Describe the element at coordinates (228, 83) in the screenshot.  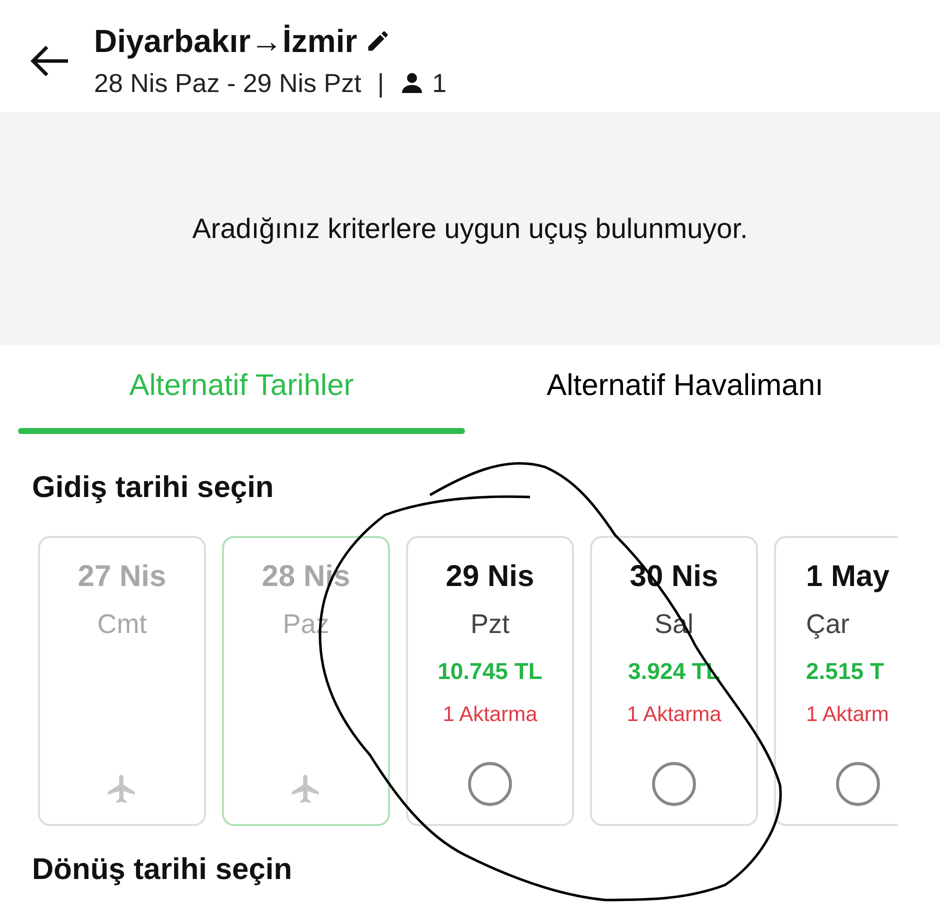
I see `trip-dates: 28 Nis Paz - 29 Nis Pzt` at that location.